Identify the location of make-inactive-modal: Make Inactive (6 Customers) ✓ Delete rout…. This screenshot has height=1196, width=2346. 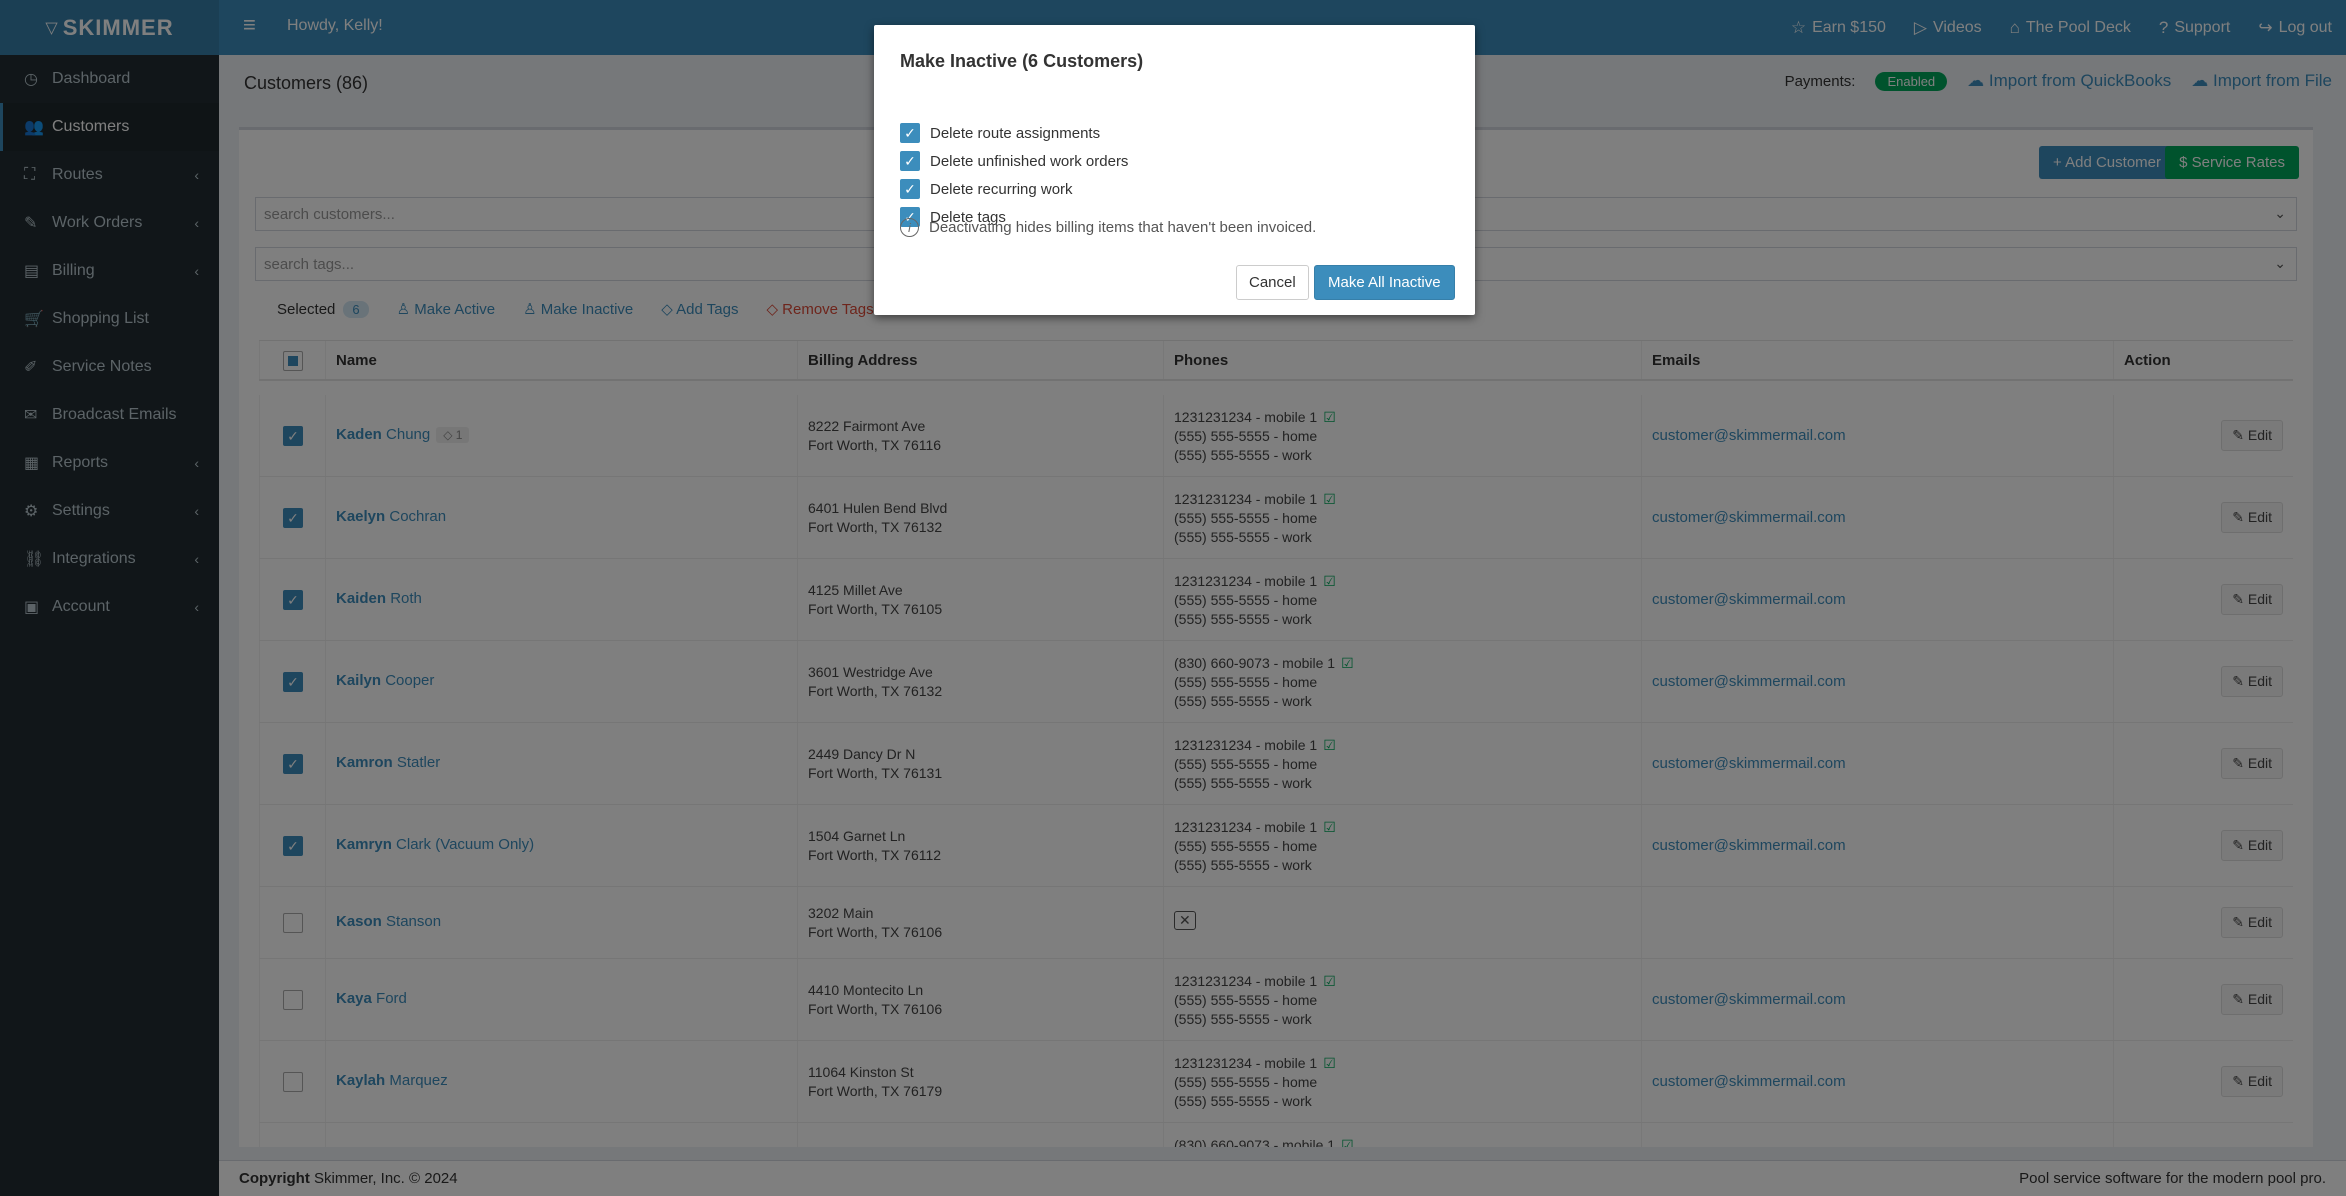
(1174, 170).